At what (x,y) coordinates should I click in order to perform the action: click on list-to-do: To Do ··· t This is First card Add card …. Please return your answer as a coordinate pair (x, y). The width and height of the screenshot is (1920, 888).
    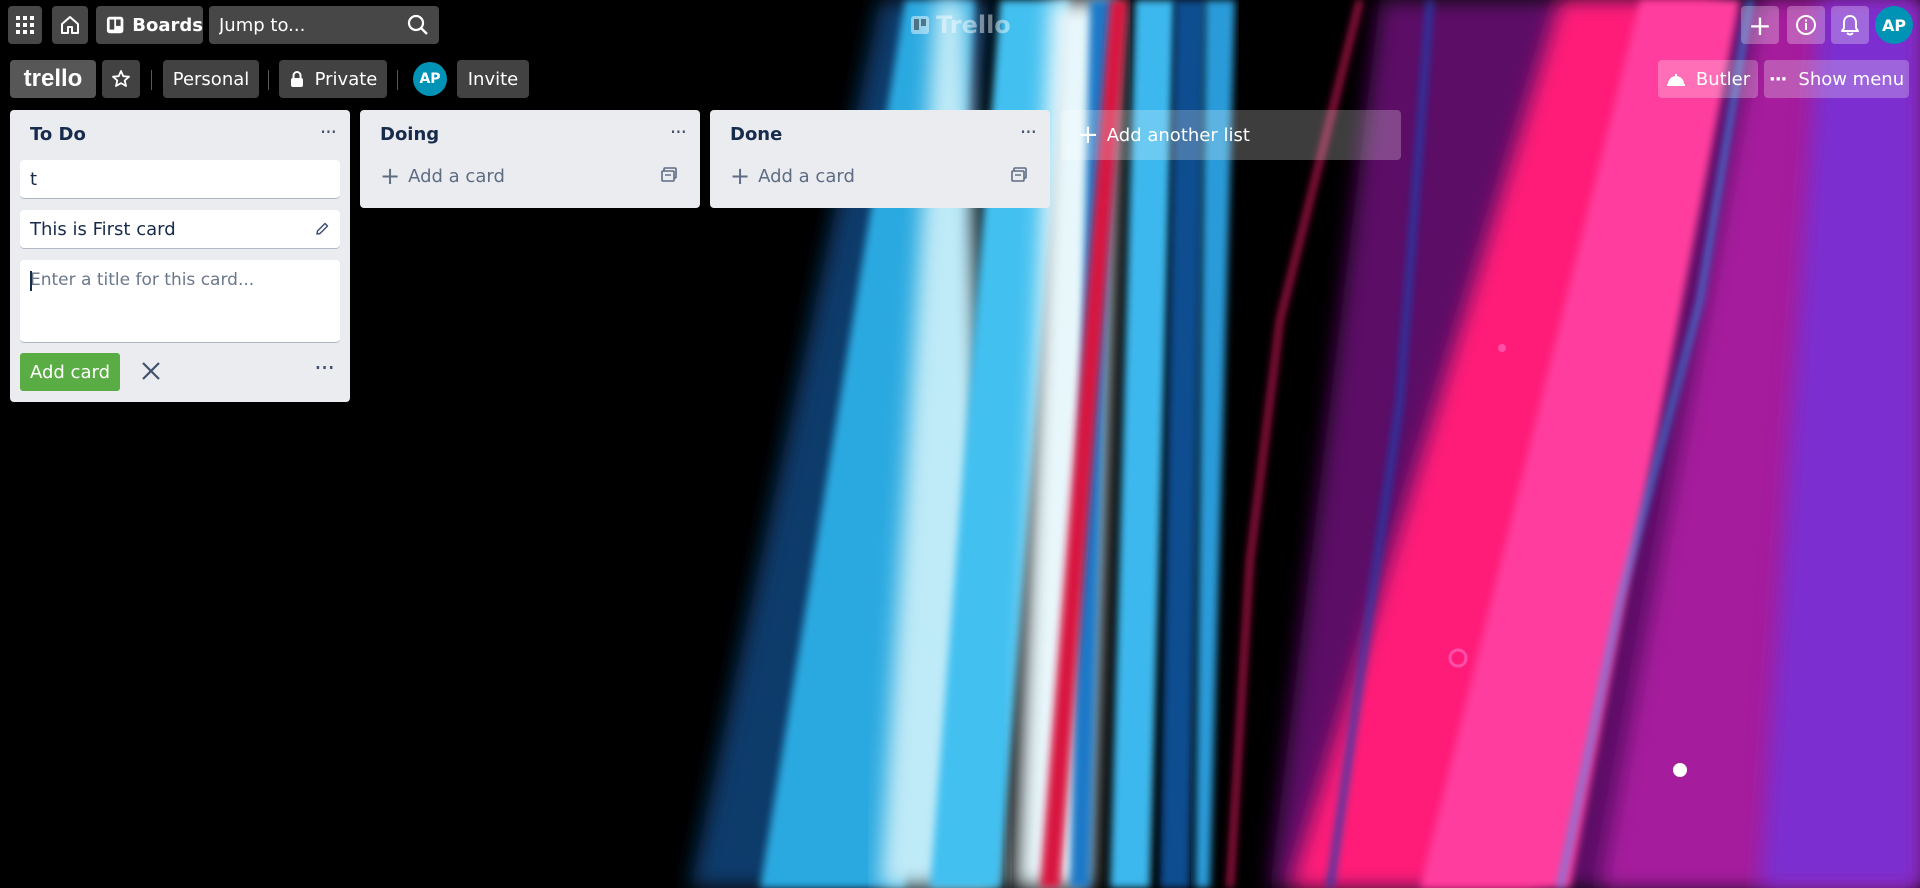
    Looking at the image, I should click on (180, 256).